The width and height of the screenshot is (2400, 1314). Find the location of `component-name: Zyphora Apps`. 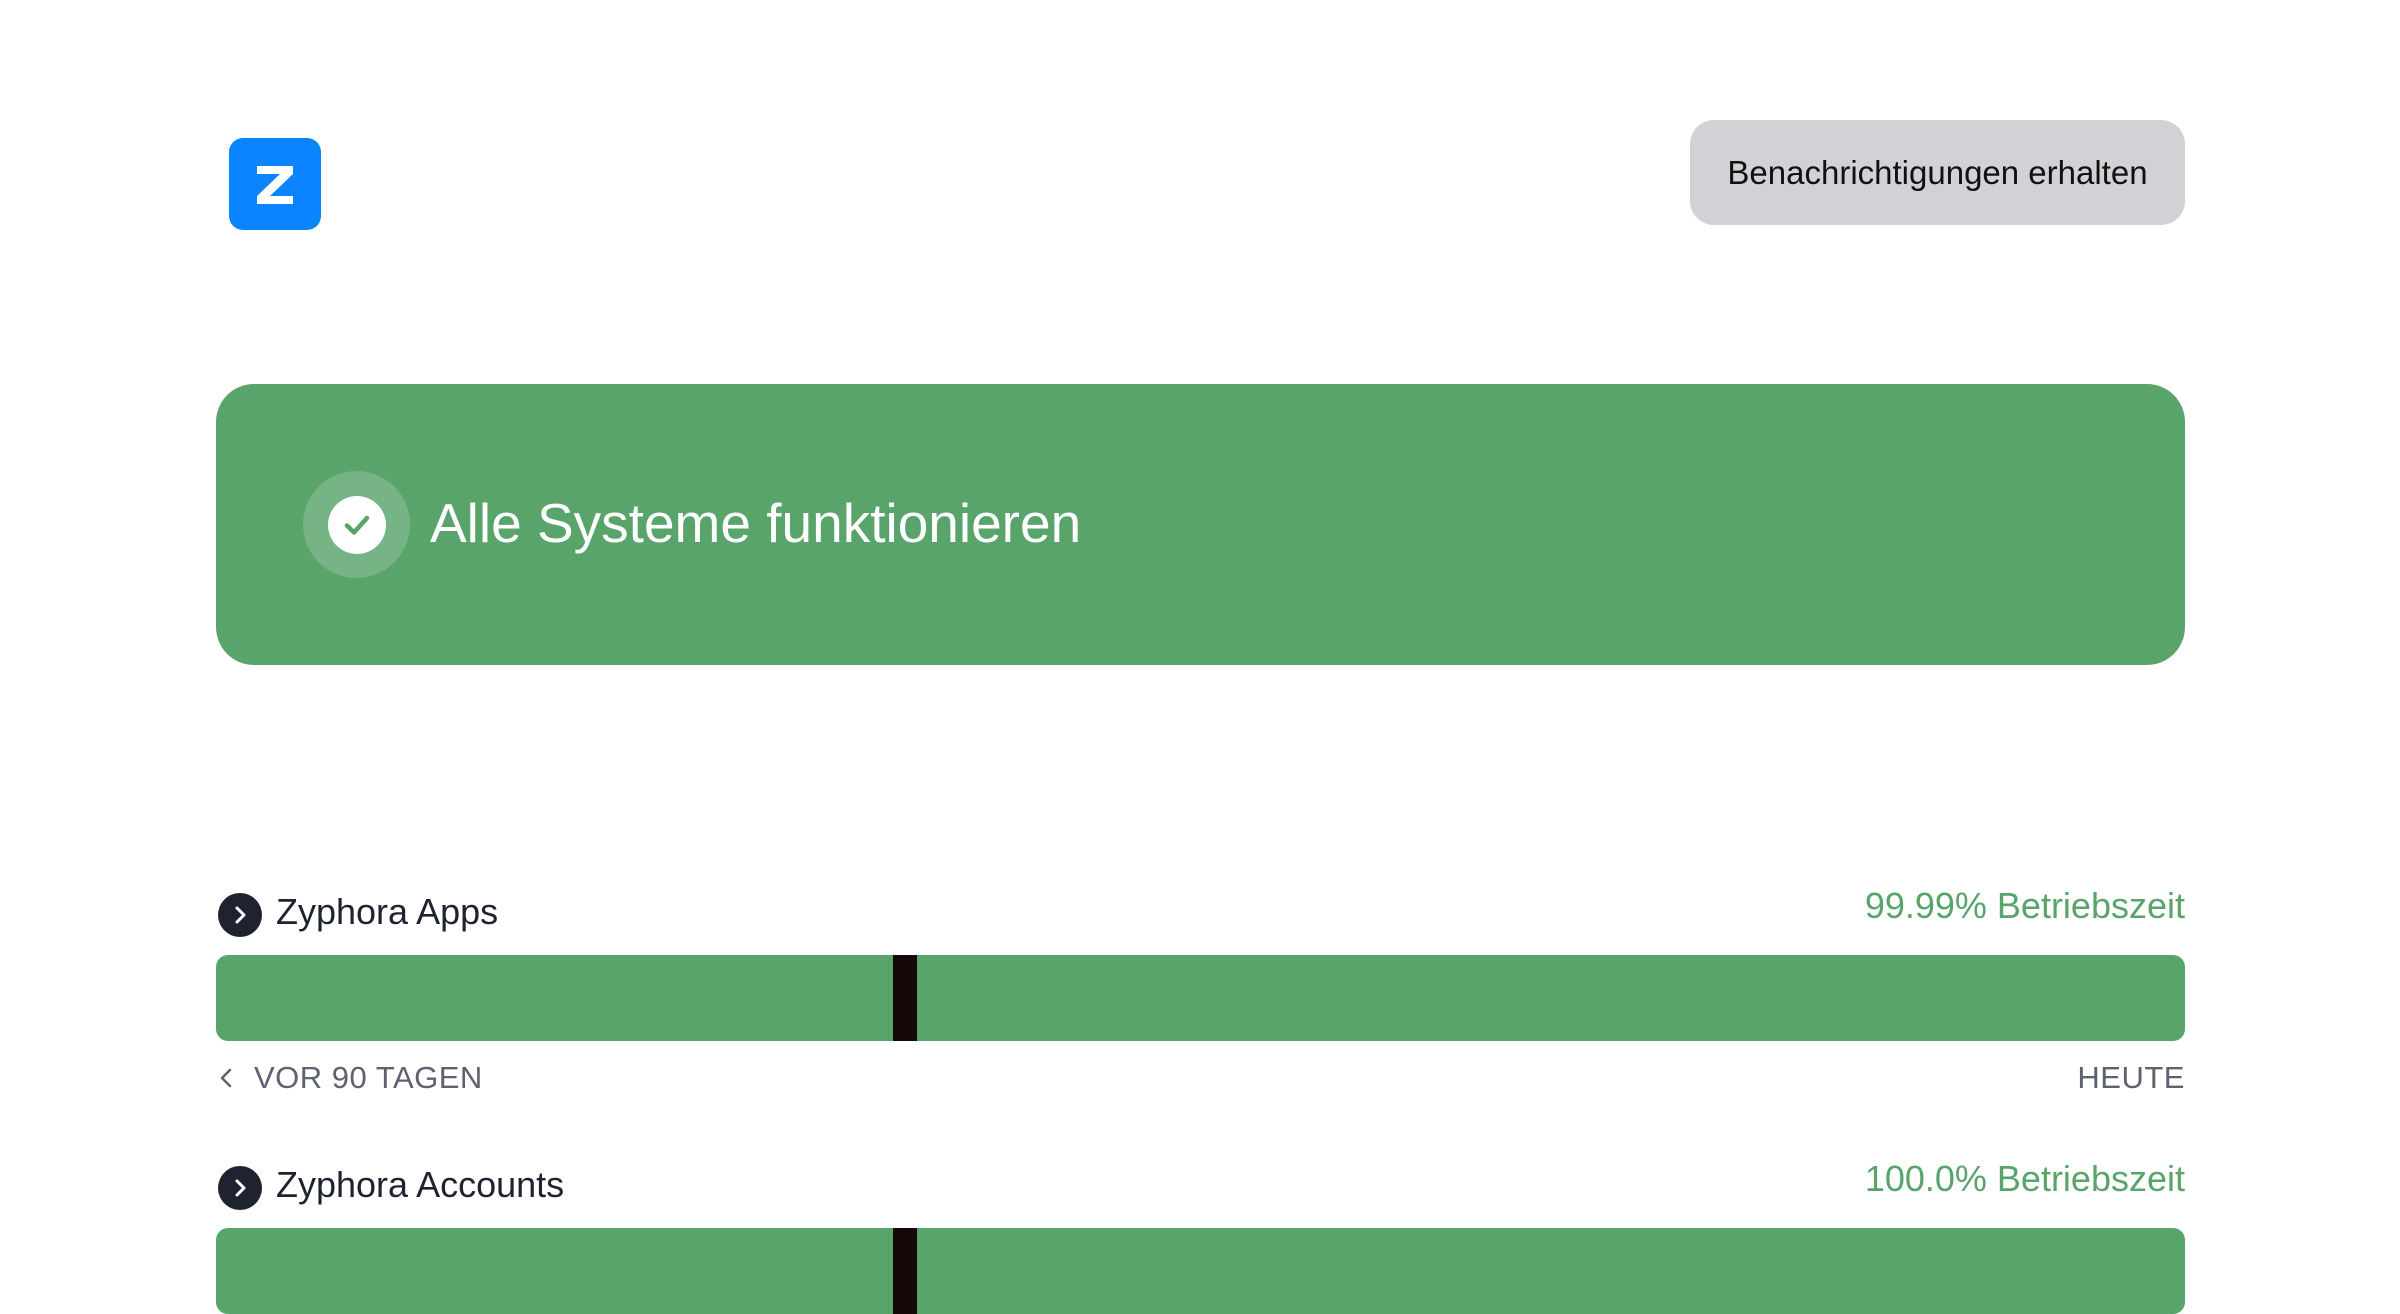

component-name: Zyphora Apps is located at coordinates (387, 911).